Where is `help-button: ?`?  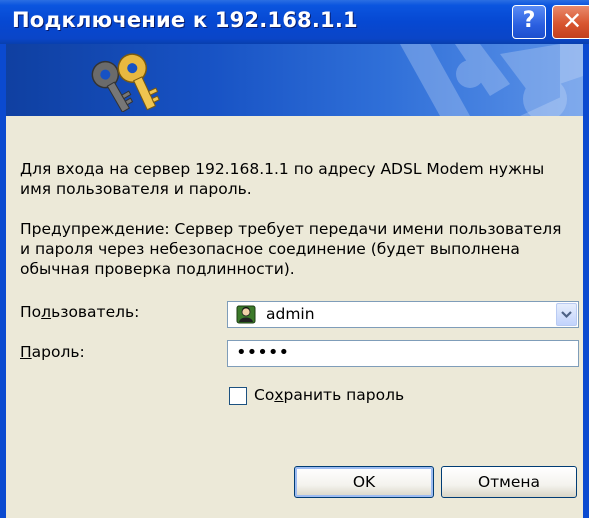 help-button: ? is located at coordinates (529, 22).